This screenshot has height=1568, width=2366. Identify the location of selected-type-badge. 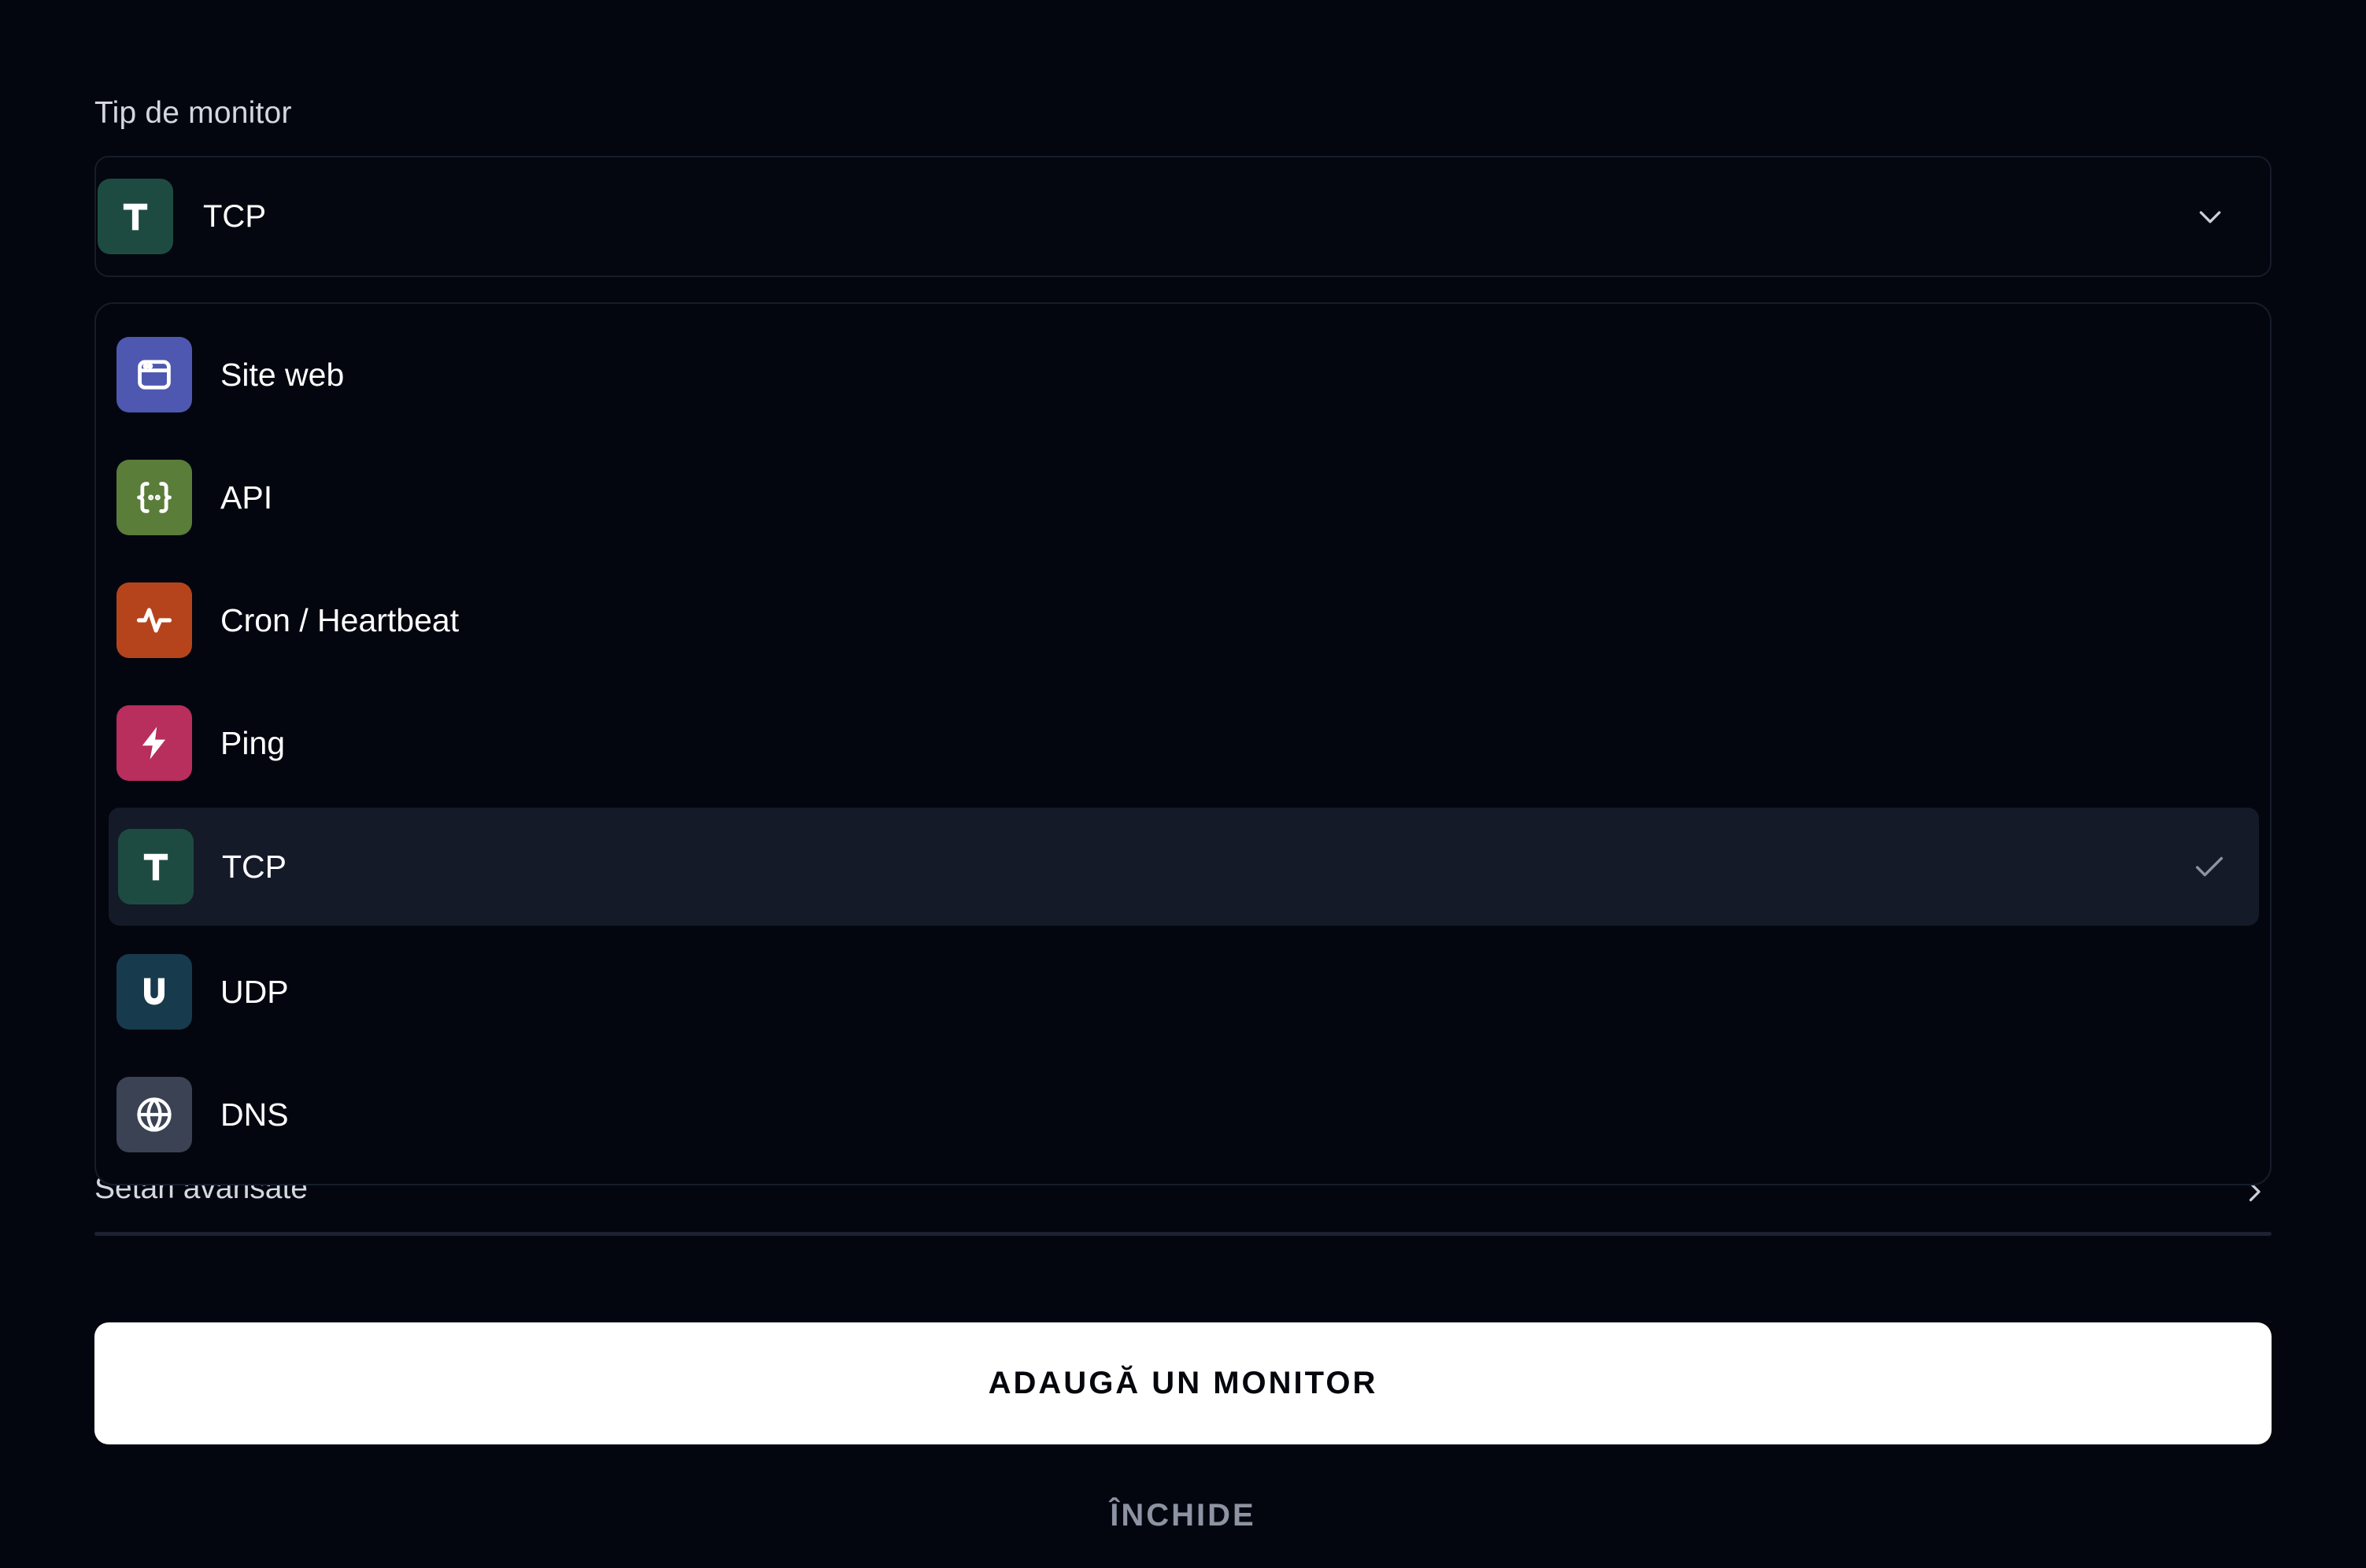
(135, 217).